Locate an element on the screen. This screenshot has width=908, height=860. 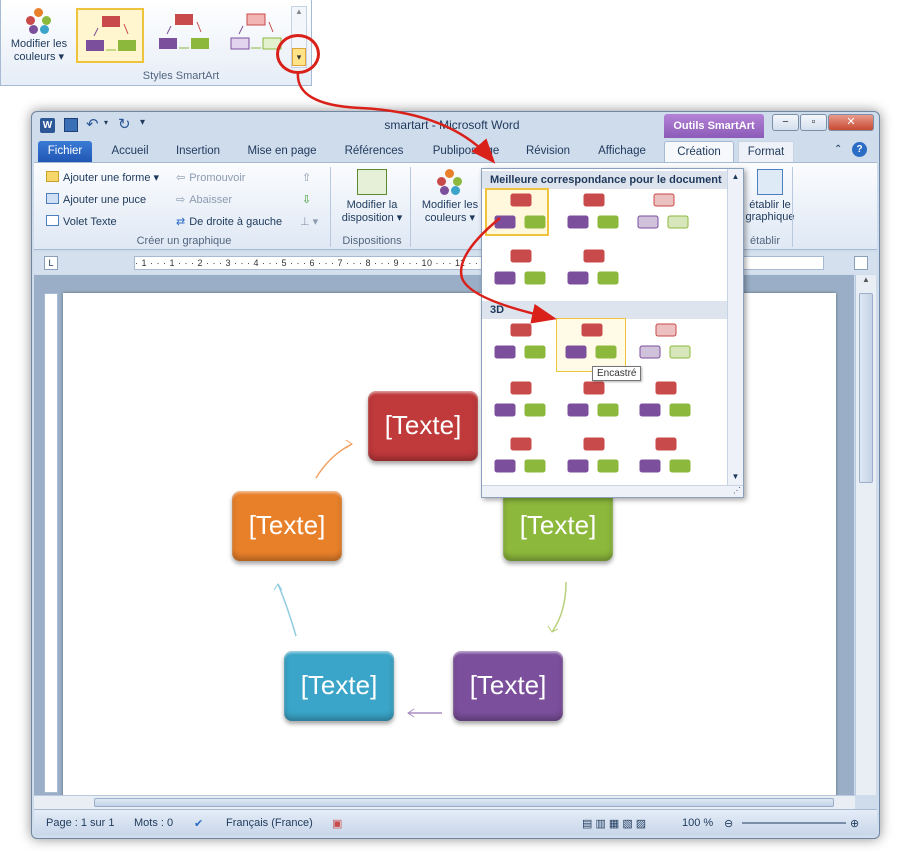
style-thumbnails-graphics is located at coordinates (592, 333).